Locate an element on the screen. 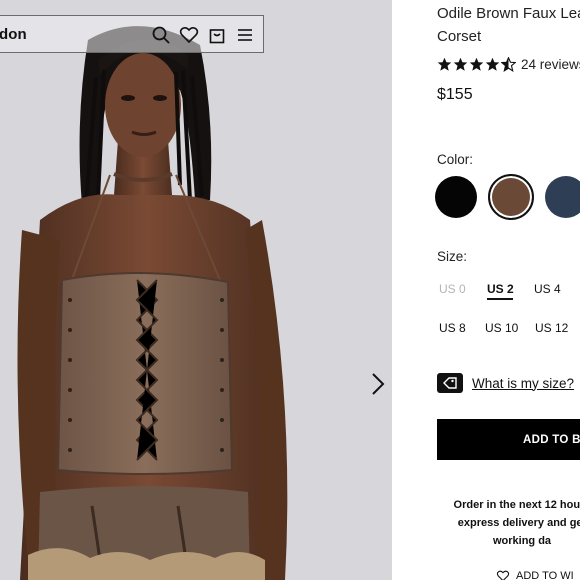  size-option: US 12 is located at coordinates (551, 328).